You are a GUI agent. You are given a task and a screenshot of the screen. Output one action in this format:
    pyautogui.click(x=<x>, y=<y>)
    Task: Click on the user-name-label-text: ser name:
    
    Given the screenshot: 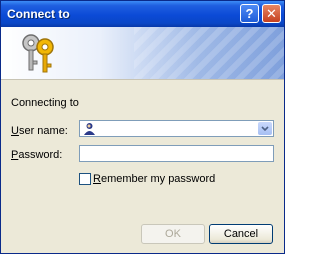 What is the action you would take?
    pyautogui.click(x=43, y=131)
    